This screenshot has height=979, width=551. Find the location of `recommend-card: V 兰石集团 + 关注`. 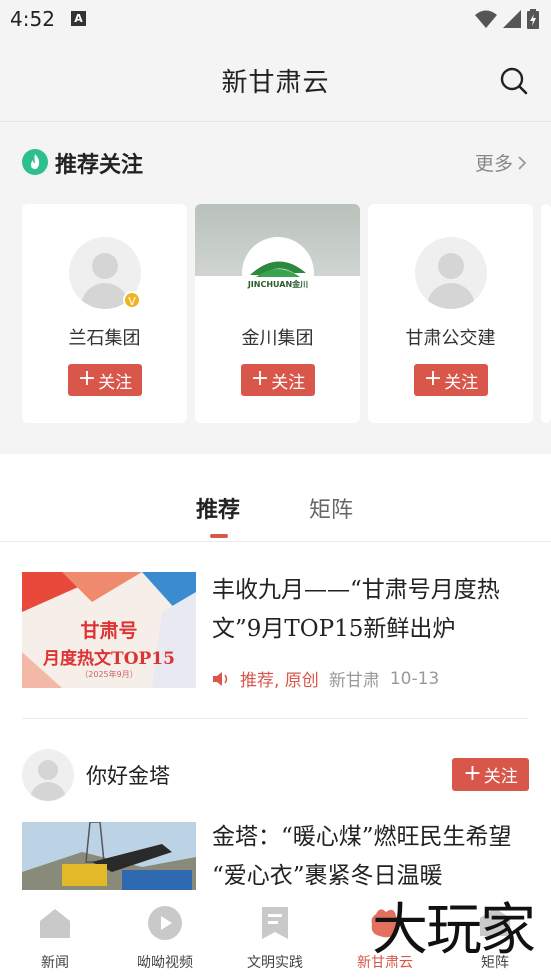

recommend-card: V 兰石集团 + 关注 is located at coordinates (104, 313).